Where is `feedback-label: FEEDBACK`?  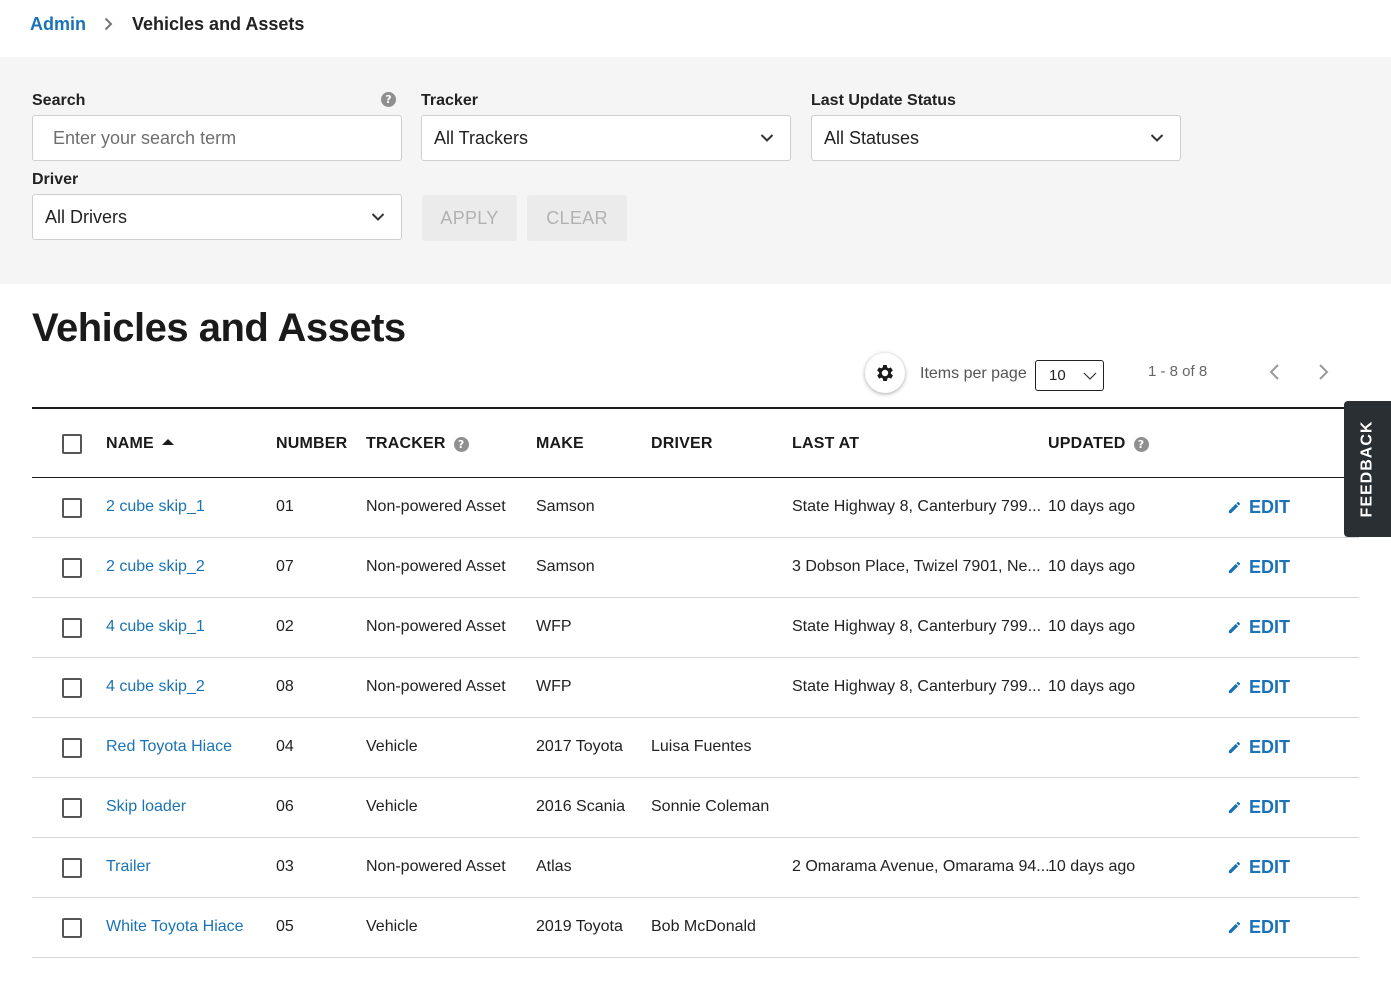 feedback-label: FEEDBACK is located at coordinates (1367, 469).